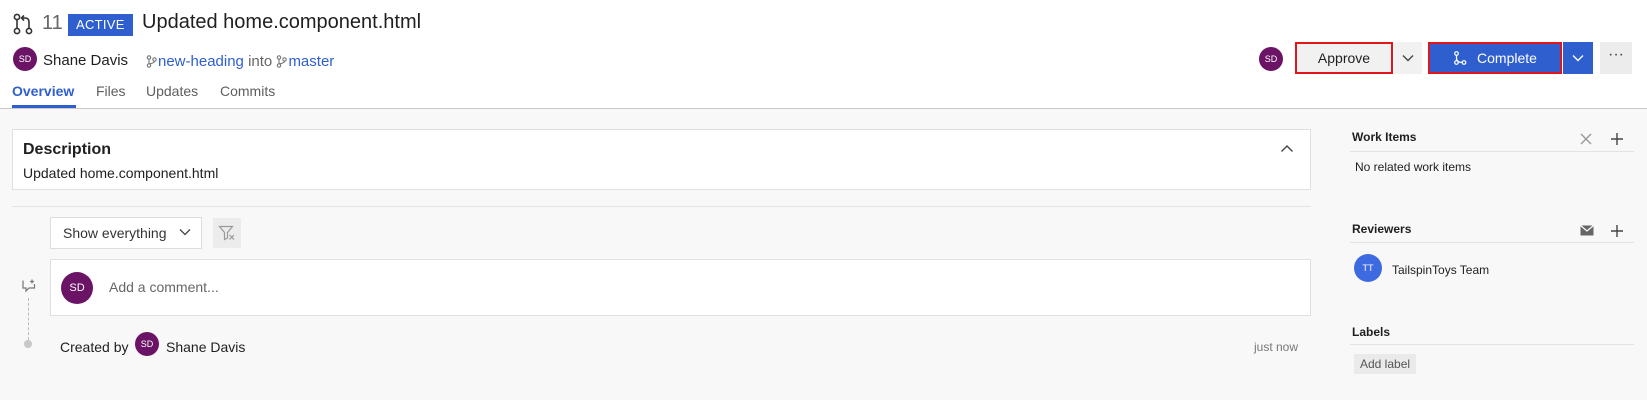  Describe the element at coordinates (1287, 148) in the screenshot. I see `chevron-up-icon` at that location.